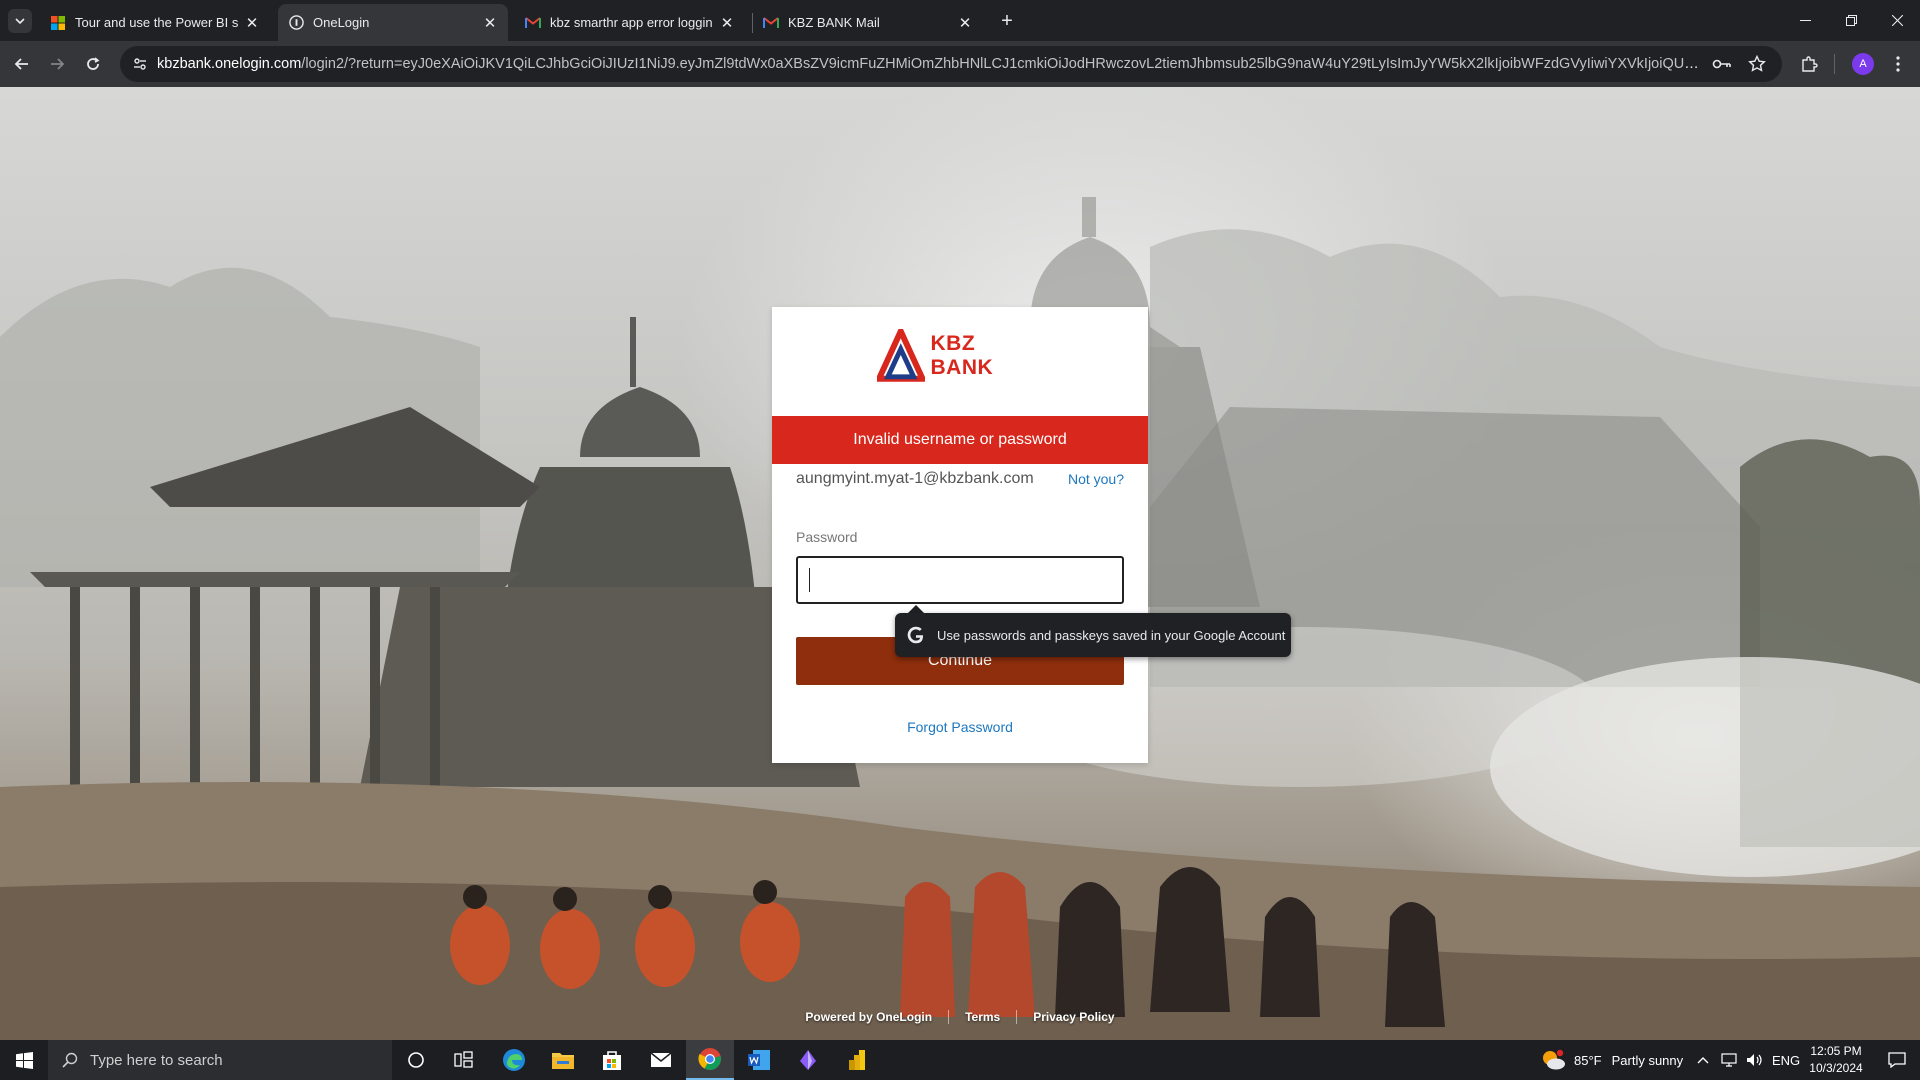 Image resolution: width=1920 pixels, height=1080 pixels. Describe the element at coordinates (1836, 1068) in the screenshot. I see `clock-date: 10/3/2024` at that location.